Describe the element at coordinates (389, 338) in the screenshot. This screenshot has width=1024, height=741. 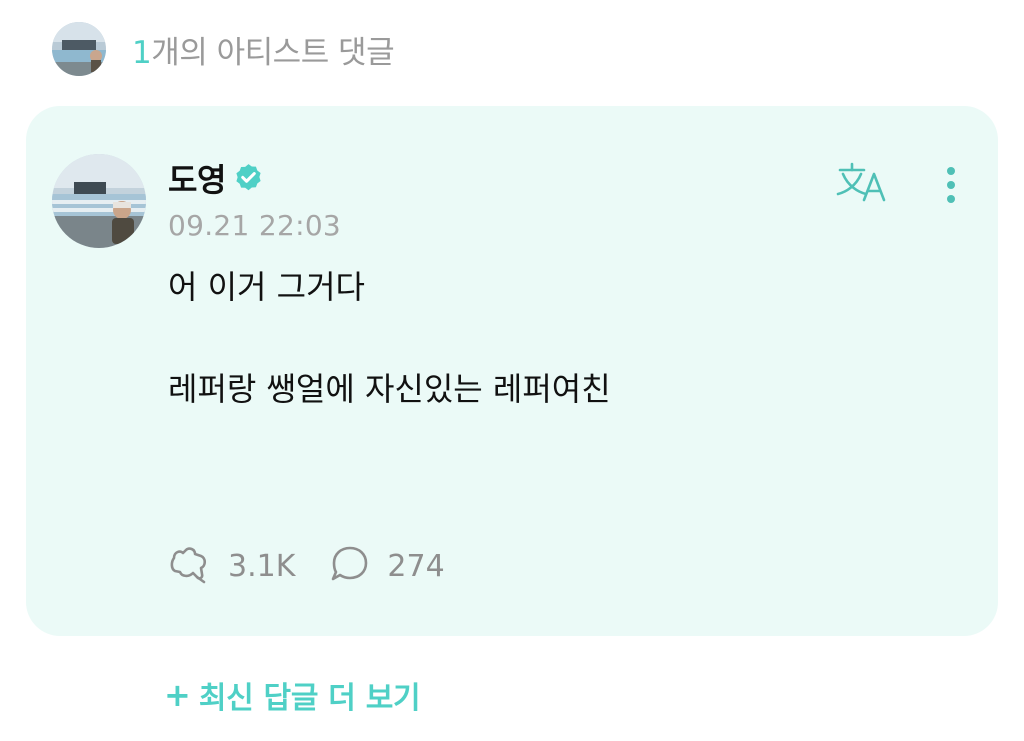
I see `comment-body: 어 이거 그거다 레퍼랑 쌩얼에 자신있는 레퍼여친` at that location.